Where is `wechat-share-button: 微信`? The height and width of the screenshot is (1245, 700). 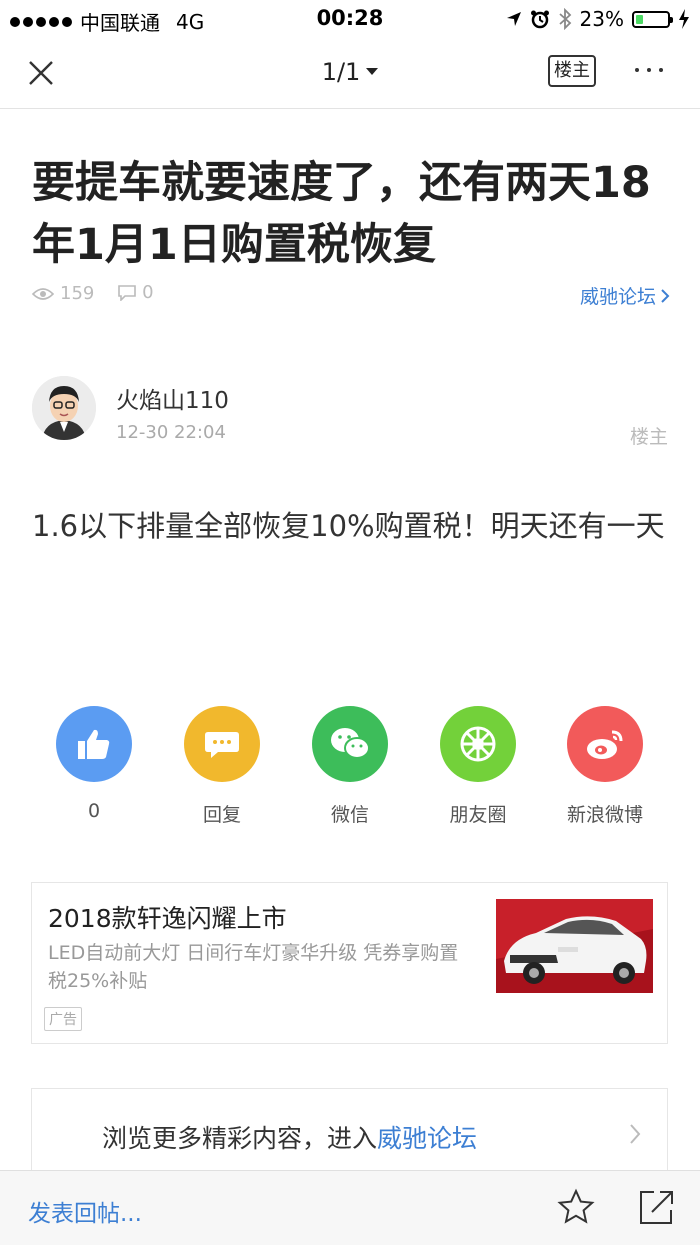
wechat-share-button: 微信 is located at coordinates (350, 766).